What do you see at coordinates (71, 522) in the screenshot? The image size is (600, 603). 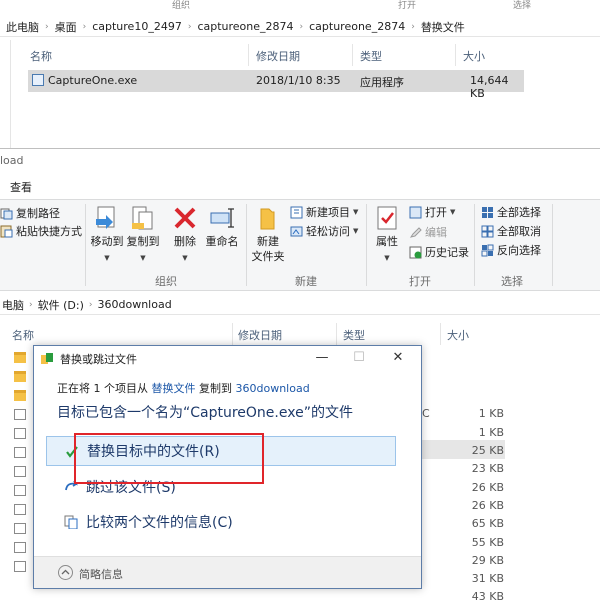 I see `compare-icon` at bounding box center [71, 522].